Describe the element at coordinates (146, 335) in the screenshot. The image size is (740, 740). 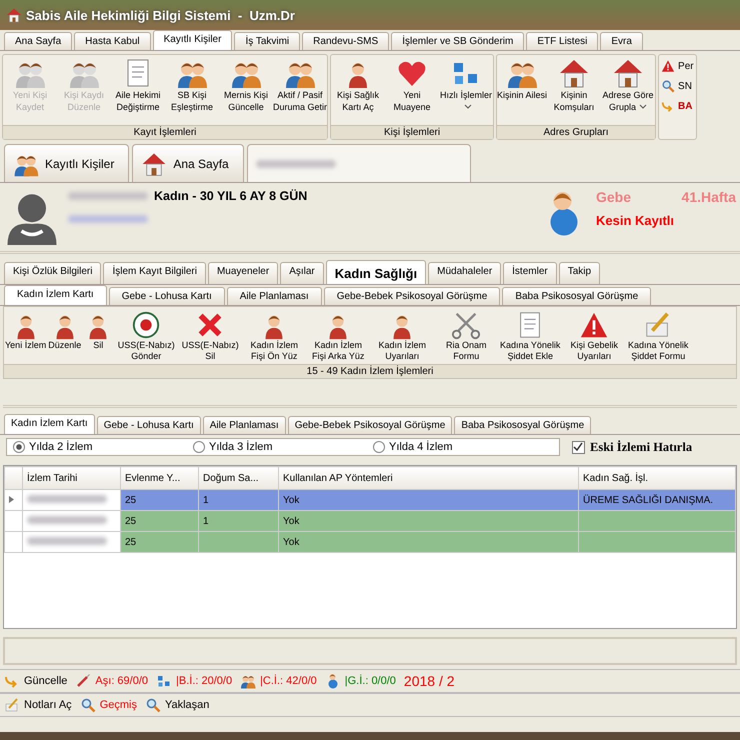
I see `tool-button: USS(E-Nabız) Gönder` at that location.